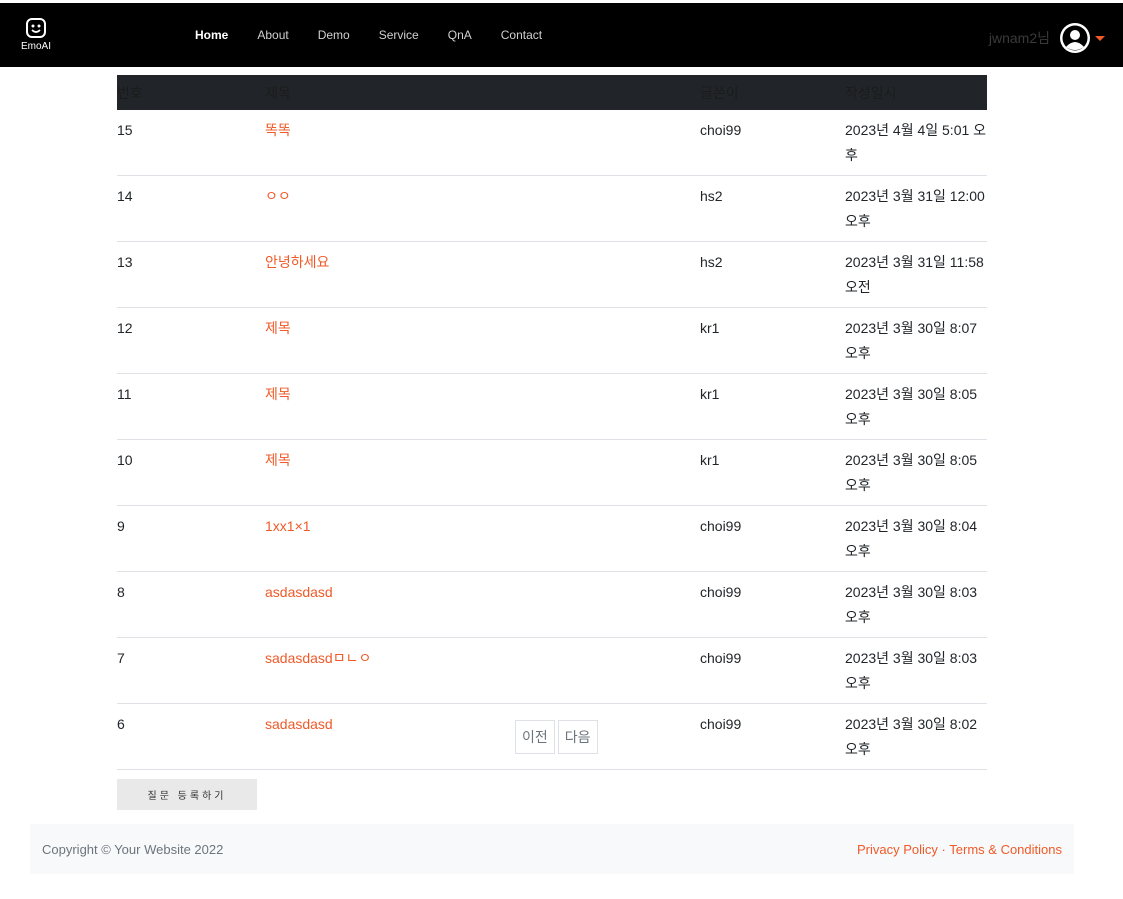  Describe the element at coordinates (299, 724) in the screenshot. I see `post-title-link: sadasdasd` at that location.